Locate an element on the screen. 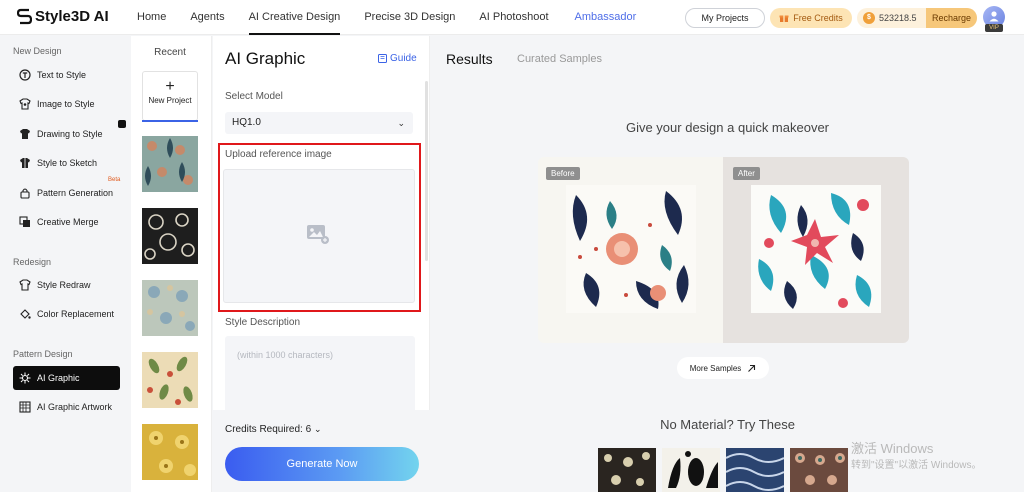 This screenshot has width=1024, height=492. nav-ambassador: Ambassador is located at coordinates (606, 17).